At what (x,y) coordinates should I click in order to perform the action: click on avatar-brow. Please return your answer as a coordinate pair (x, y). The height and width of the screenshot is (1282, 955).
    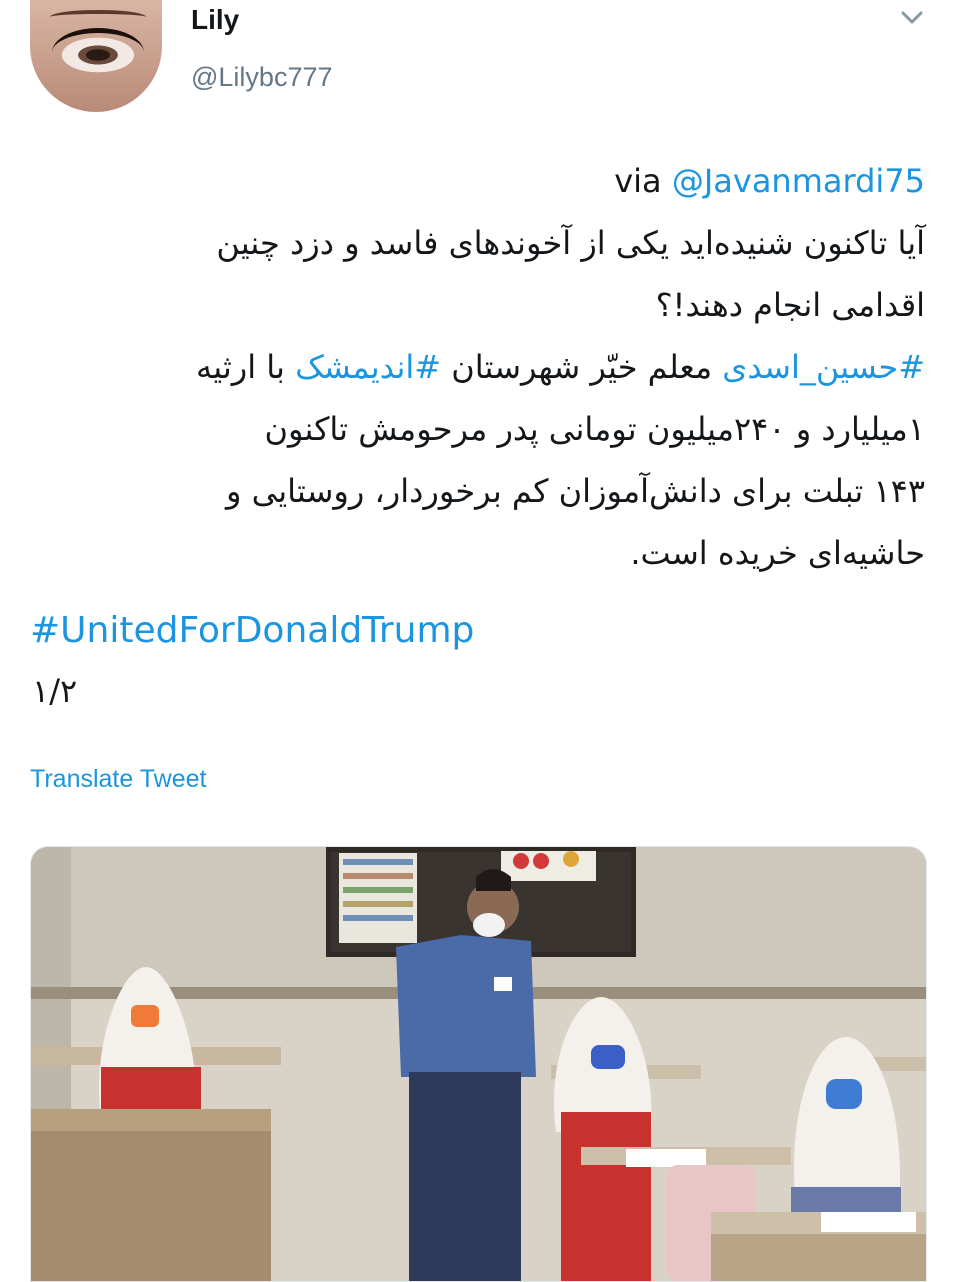
    Looking at the image, I should click on (98, 17).